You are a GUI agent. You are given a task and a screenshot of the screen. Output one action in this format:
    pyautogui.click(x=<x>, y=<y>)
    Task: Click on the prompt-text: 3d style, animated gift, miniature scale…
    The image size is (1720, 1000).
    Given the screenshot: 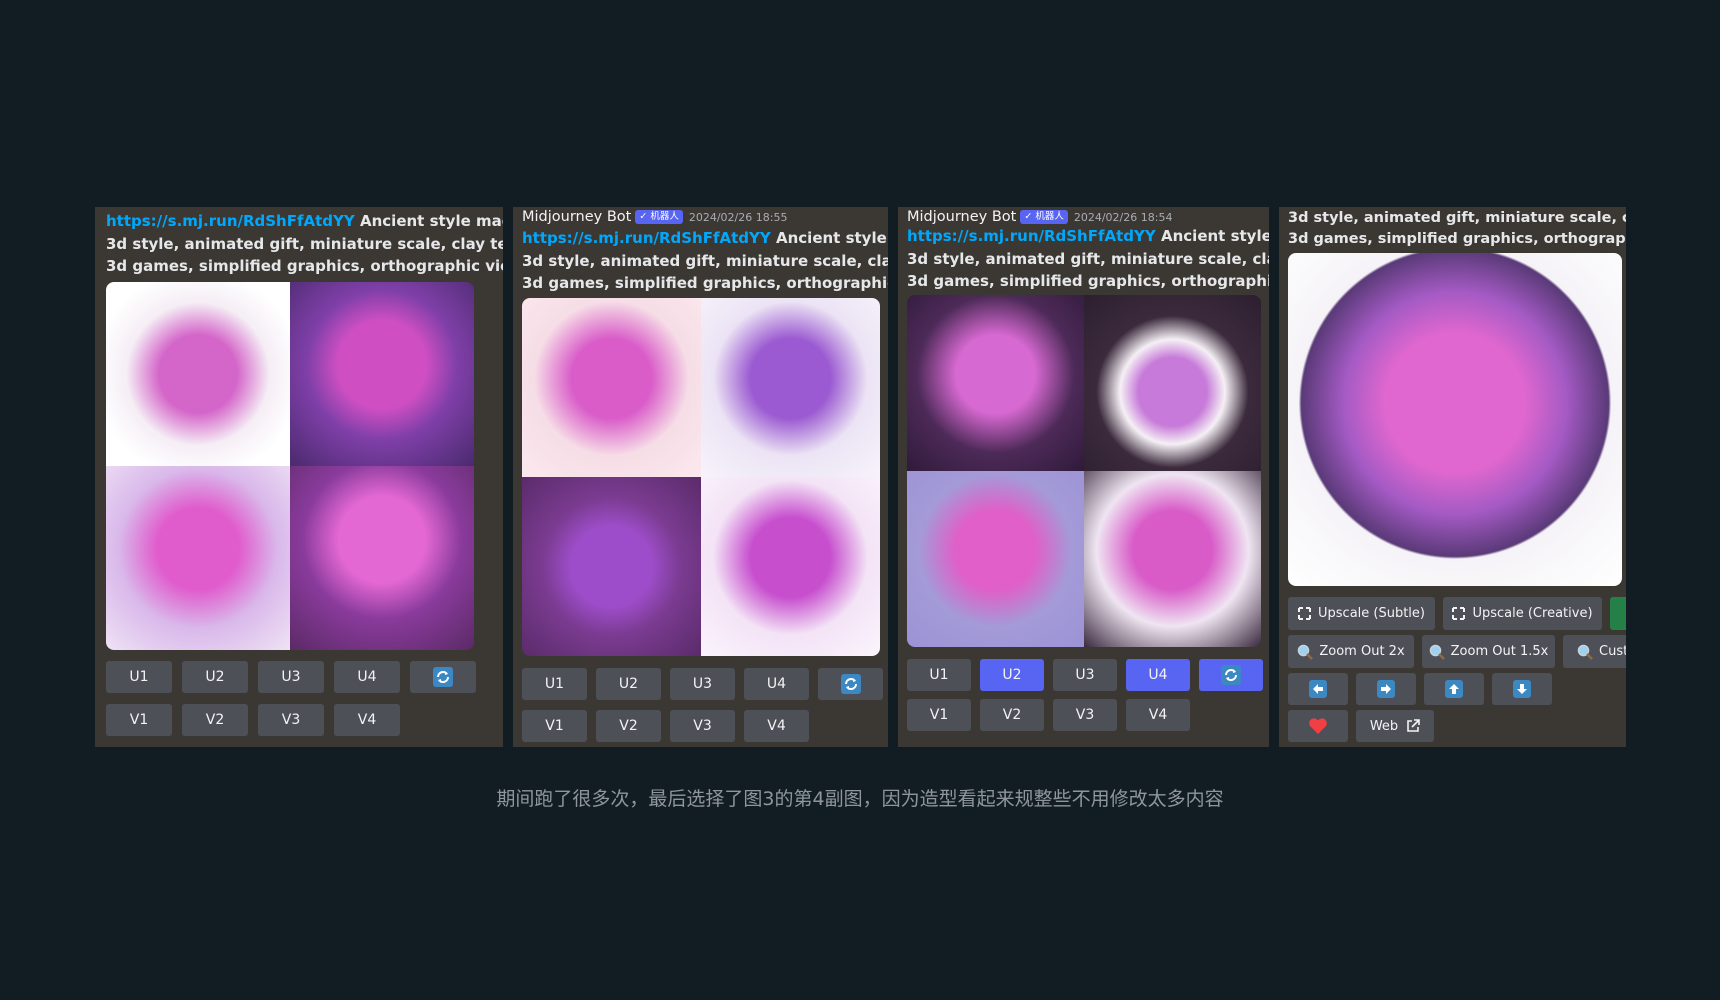 What is the action you would take?
    pyautogui.click(x=1457, y=229)
    